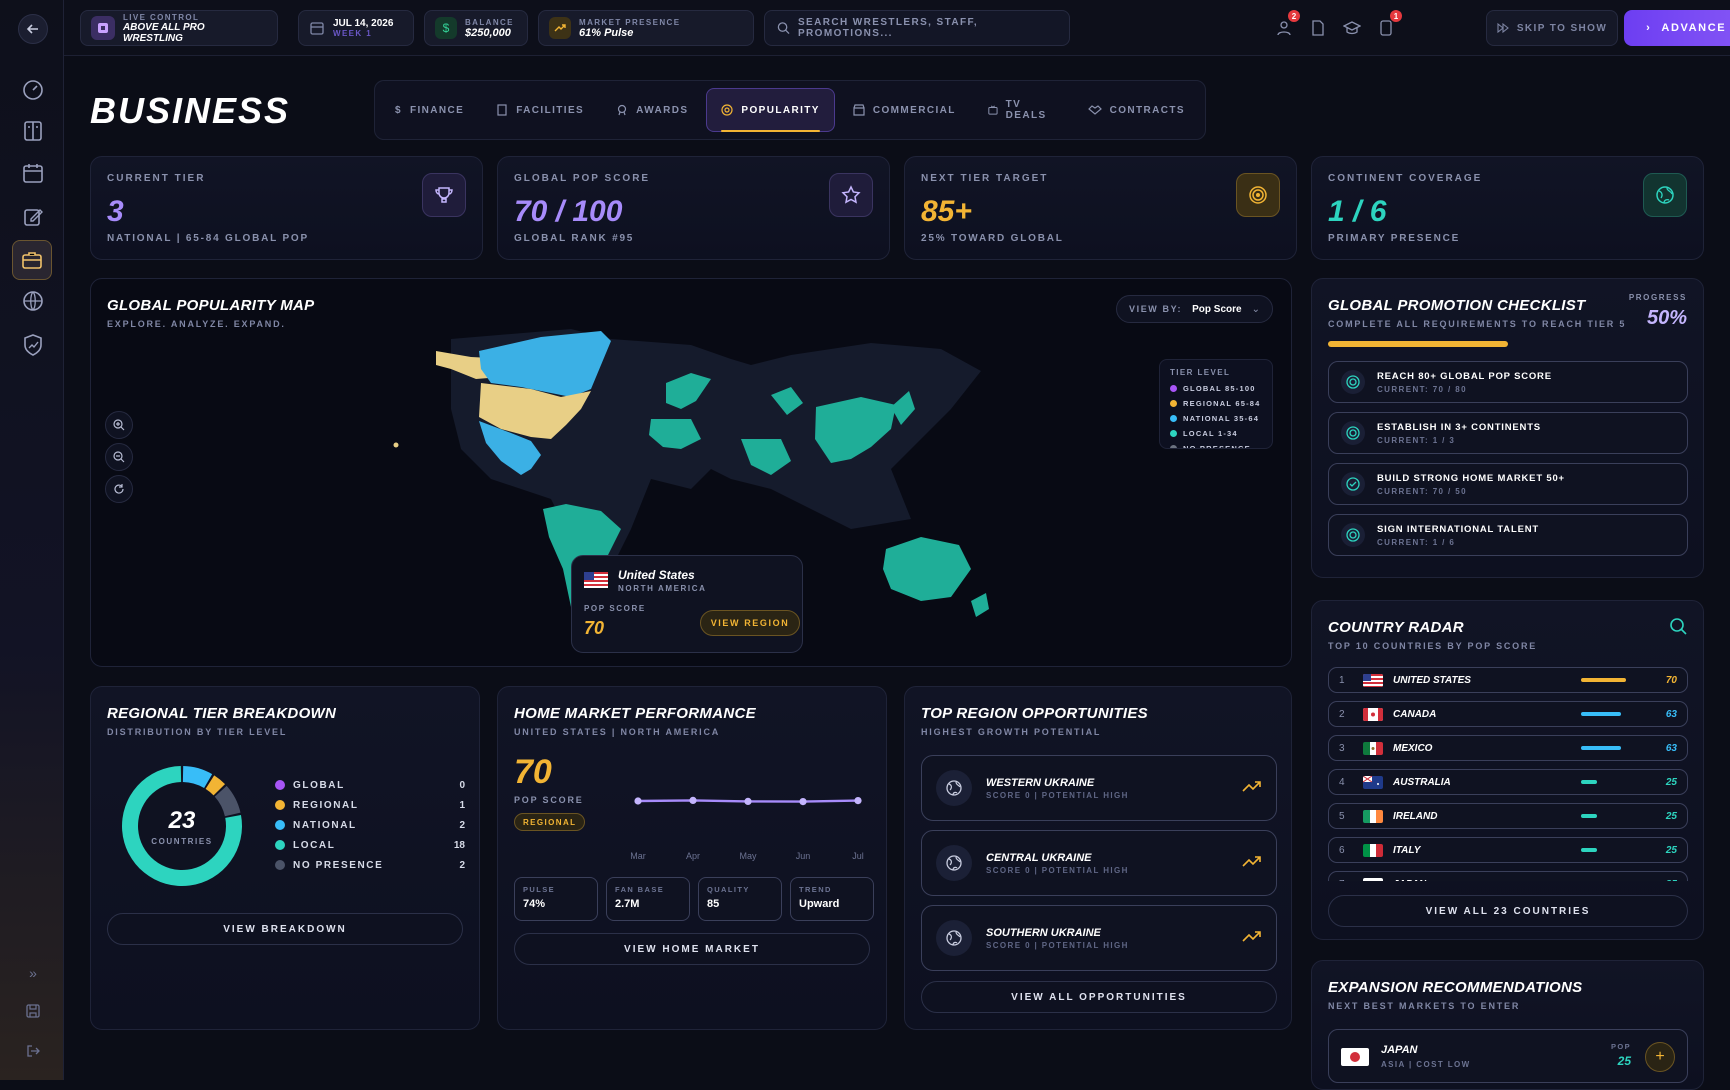 This screenshot has width=1730, height=1090. I want to click on checklist-item: ESTABLISH IN 3+ CONTINENTS CURRENT: 1 / 3, so click(1508, 433).